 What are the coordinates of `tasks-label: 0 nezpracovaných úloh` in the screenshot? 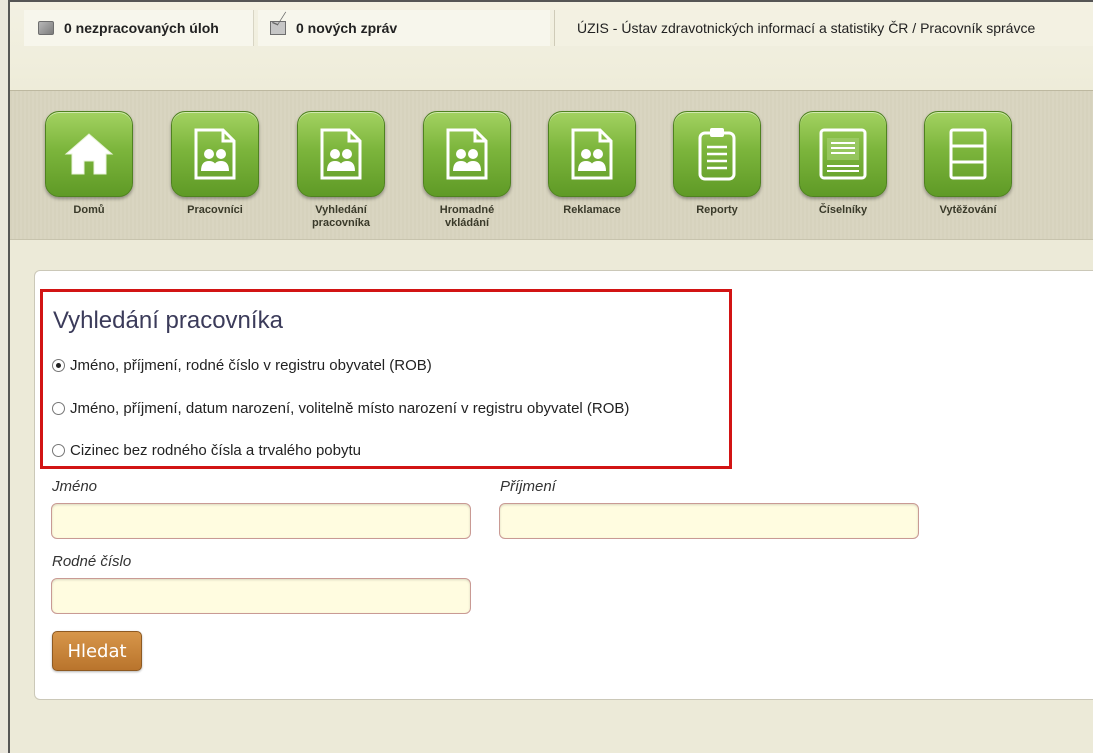 It's located at (141, 28).